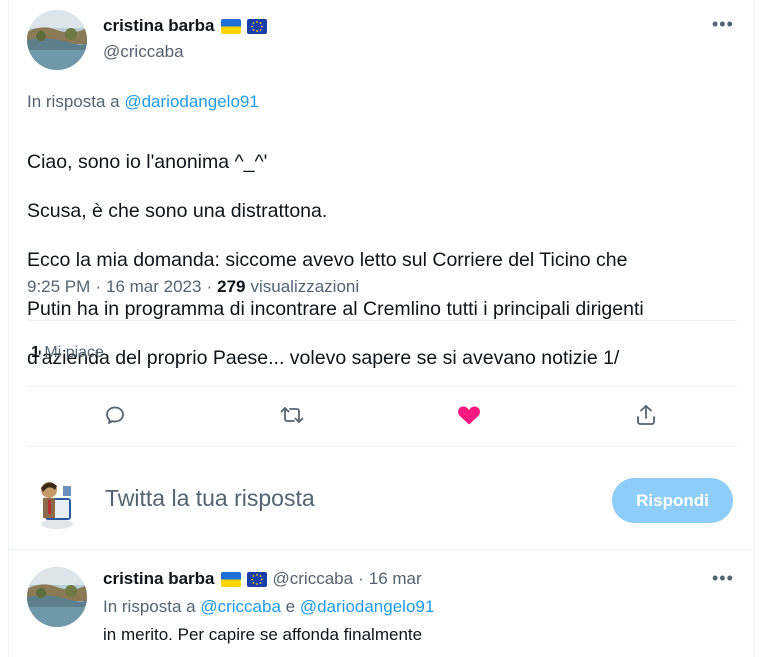 The image size is (761, 657). Describe the element at coordinates (395, 579) in the screenshot. I see `reply-date: 16 mar` at that location.